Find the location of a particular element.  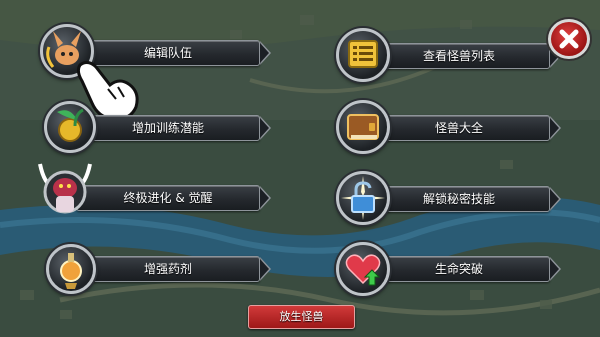

view-monster-list-label: 查看怪兽列表 is located at coordinates (458, 56).